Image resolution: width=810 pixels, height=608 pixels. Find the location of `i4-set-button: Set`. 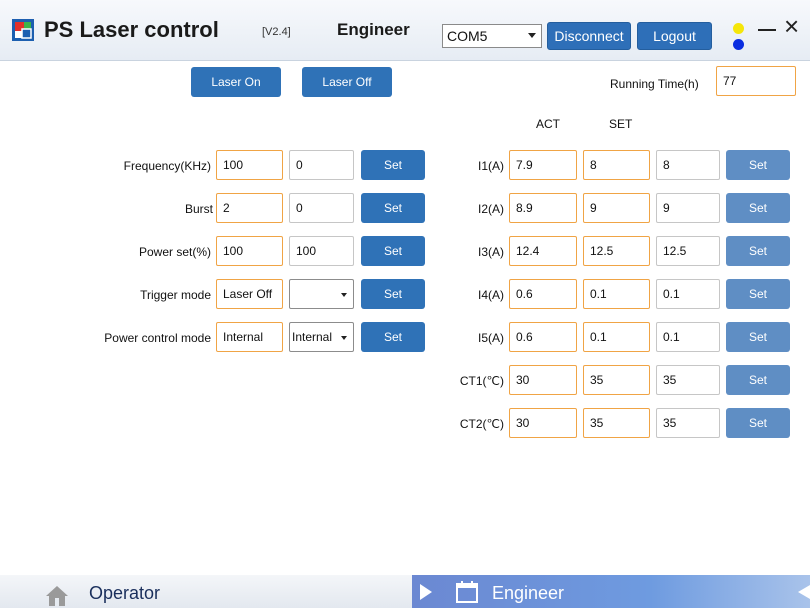

i4-set-button: Set is located at coordinates (758, 294).